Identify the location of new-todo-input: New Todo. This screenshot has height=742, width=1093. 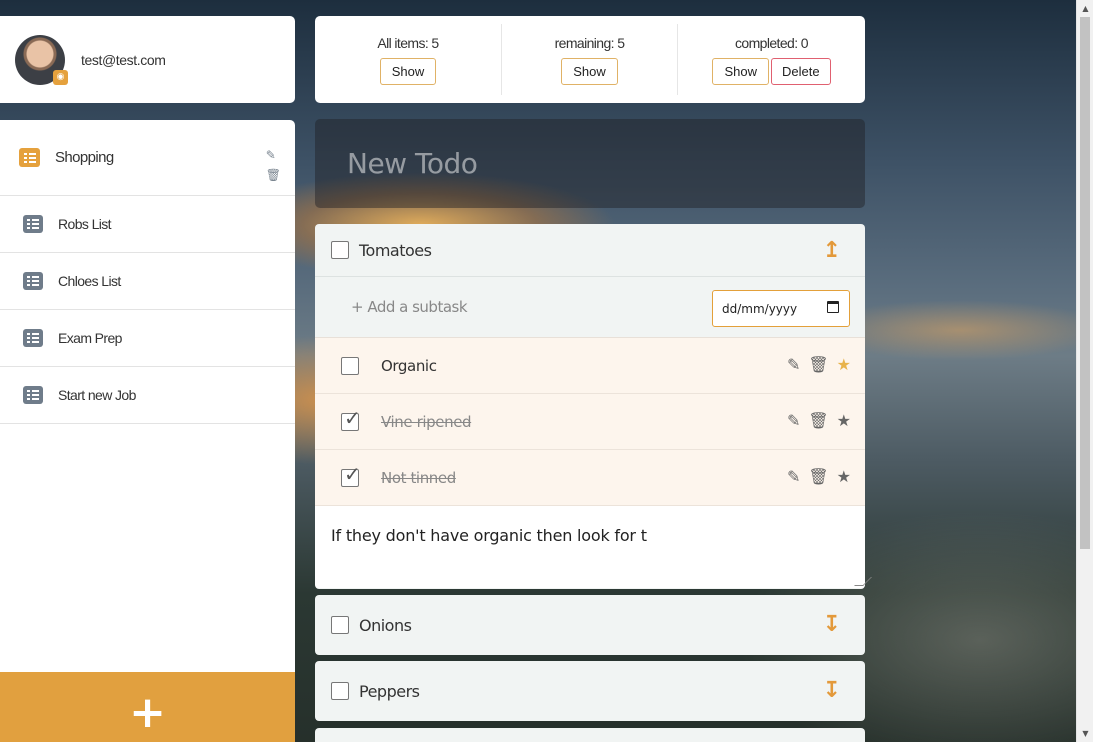
(590, 163).